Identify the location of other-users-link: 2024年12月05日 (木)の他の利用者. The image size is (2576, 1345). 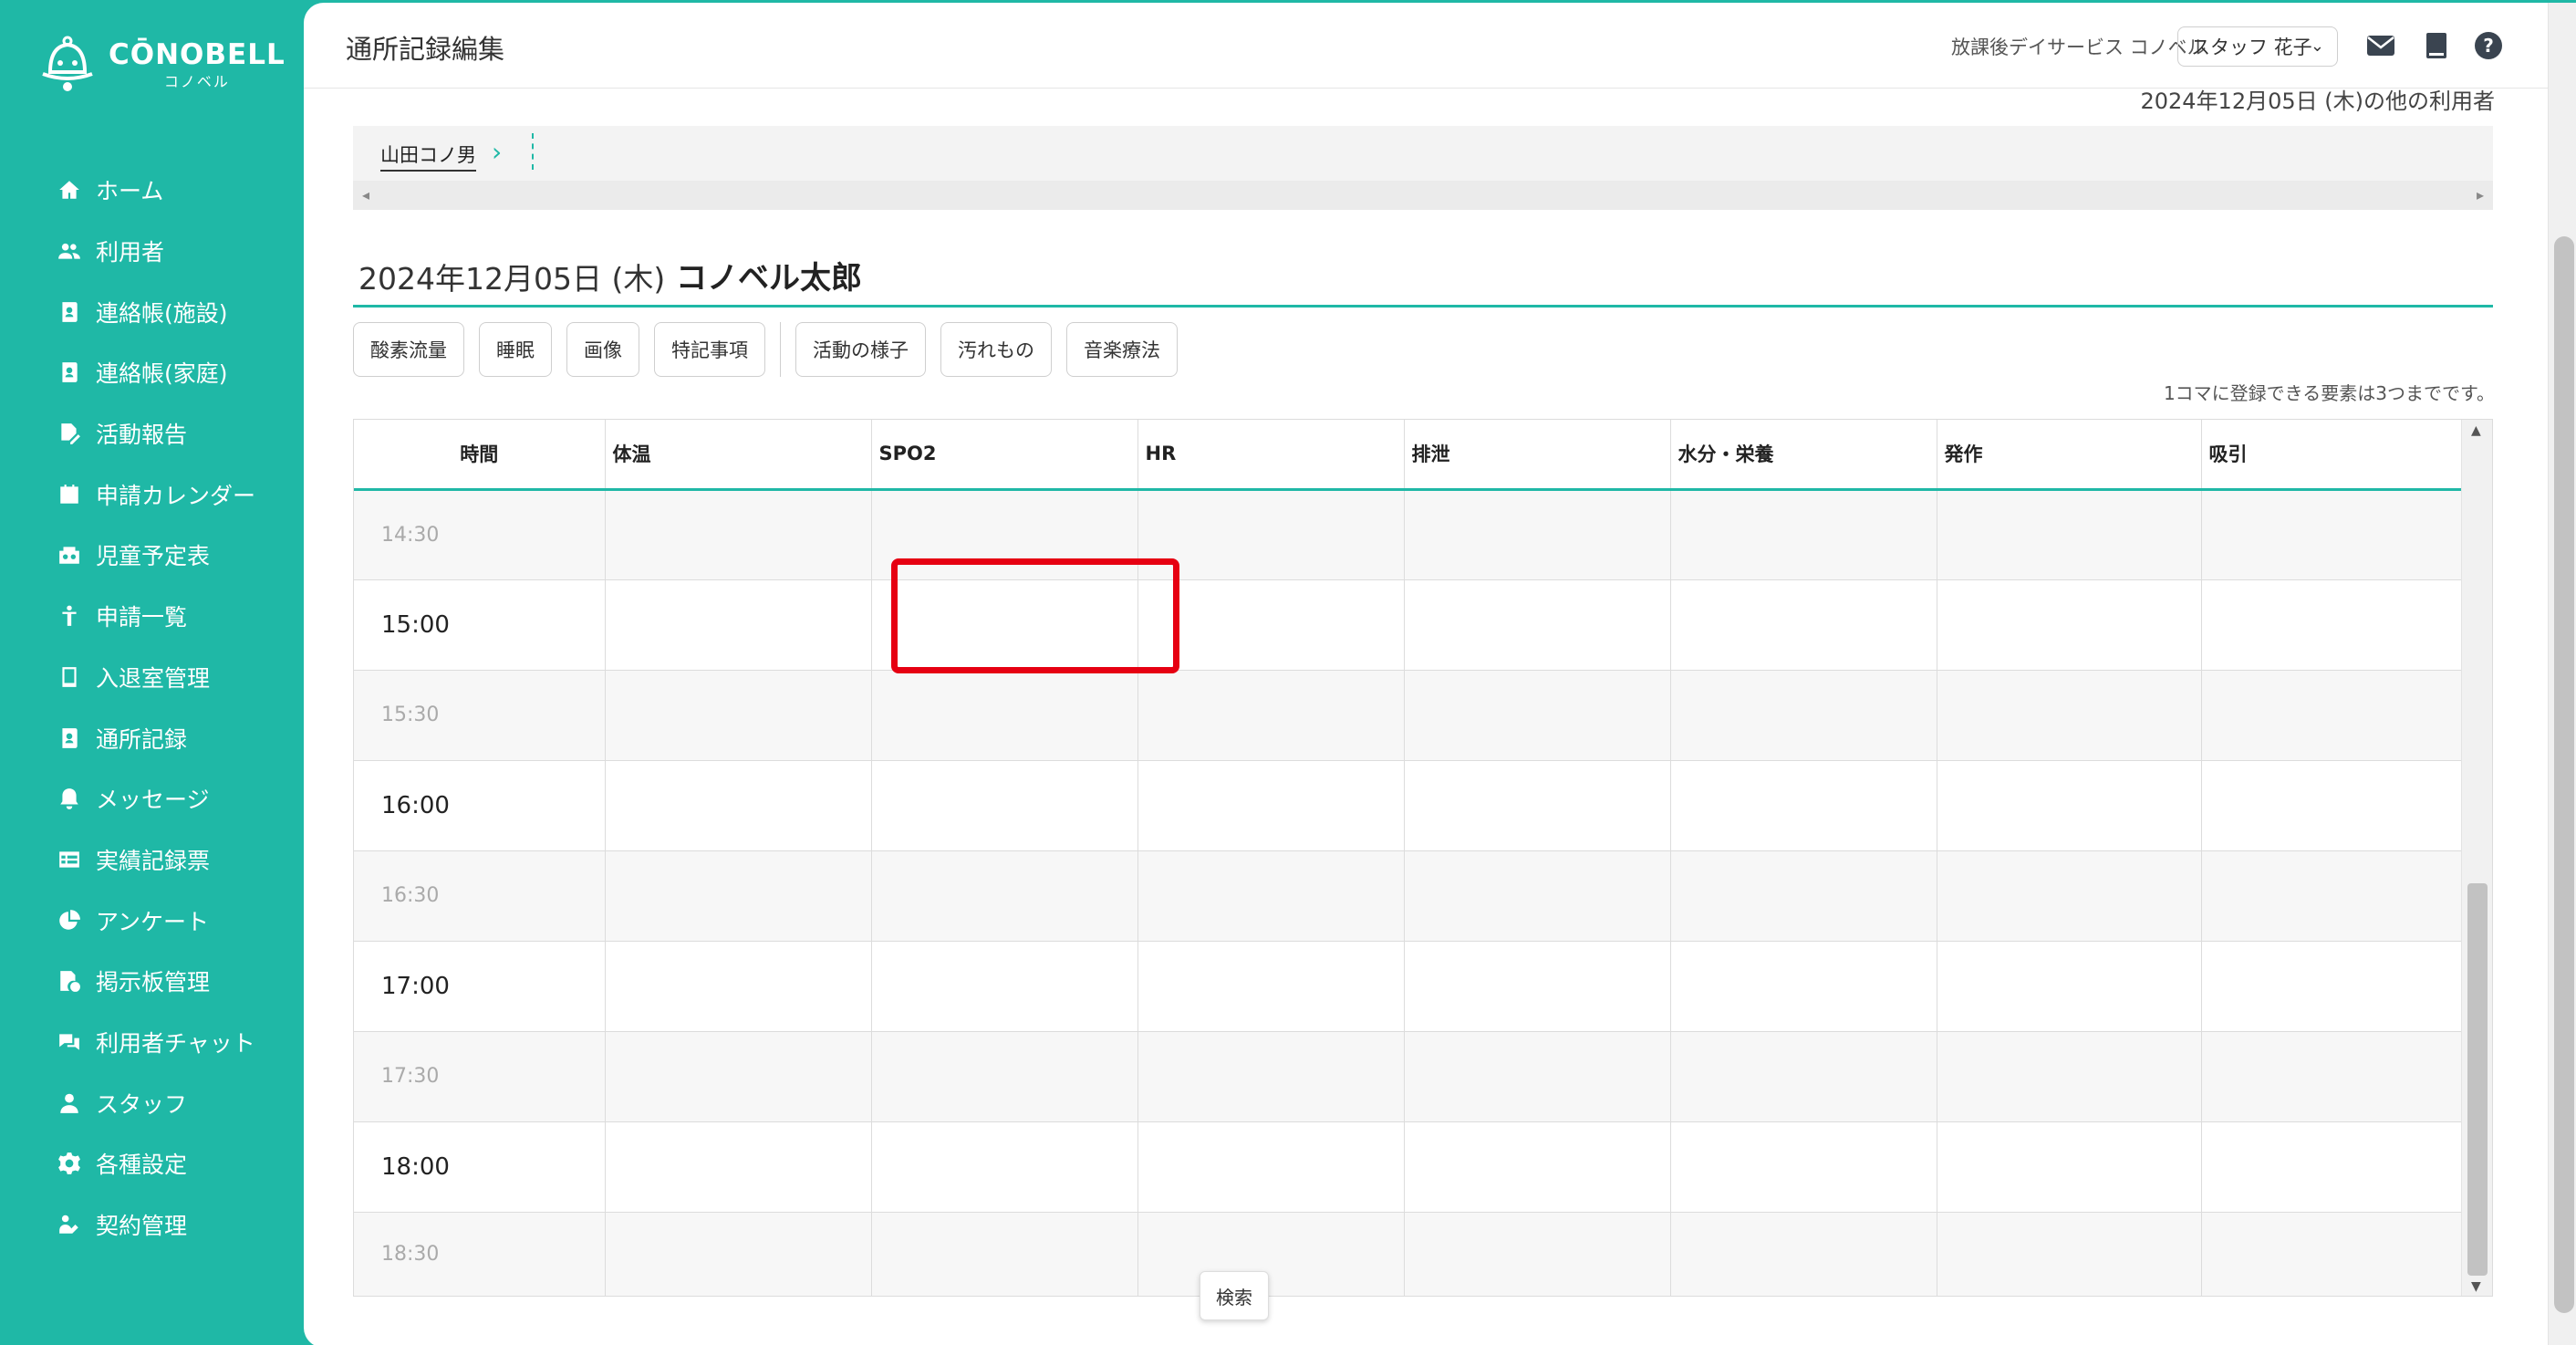
(2317, 99).